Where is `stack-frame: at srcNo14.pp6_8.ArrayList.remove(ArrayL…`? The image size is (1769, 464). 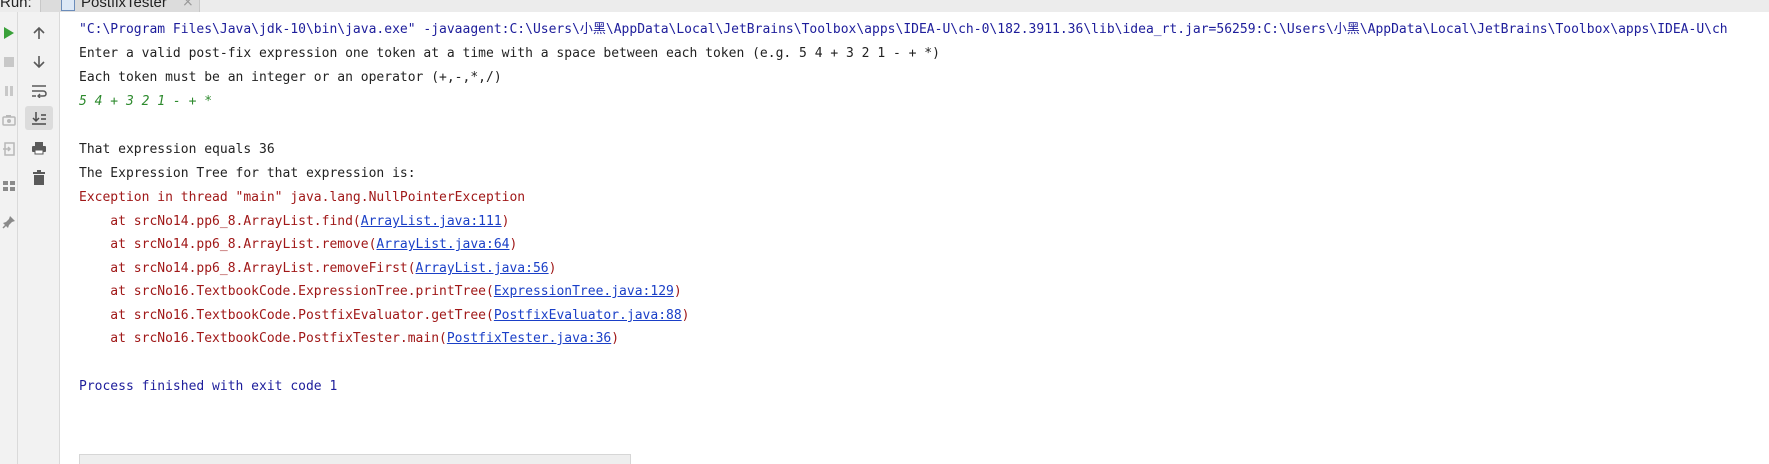 stack-frame: at srcNo14.pp6_8.ArrayList.remove(ArrayL… is located at coordinates (298, 245).